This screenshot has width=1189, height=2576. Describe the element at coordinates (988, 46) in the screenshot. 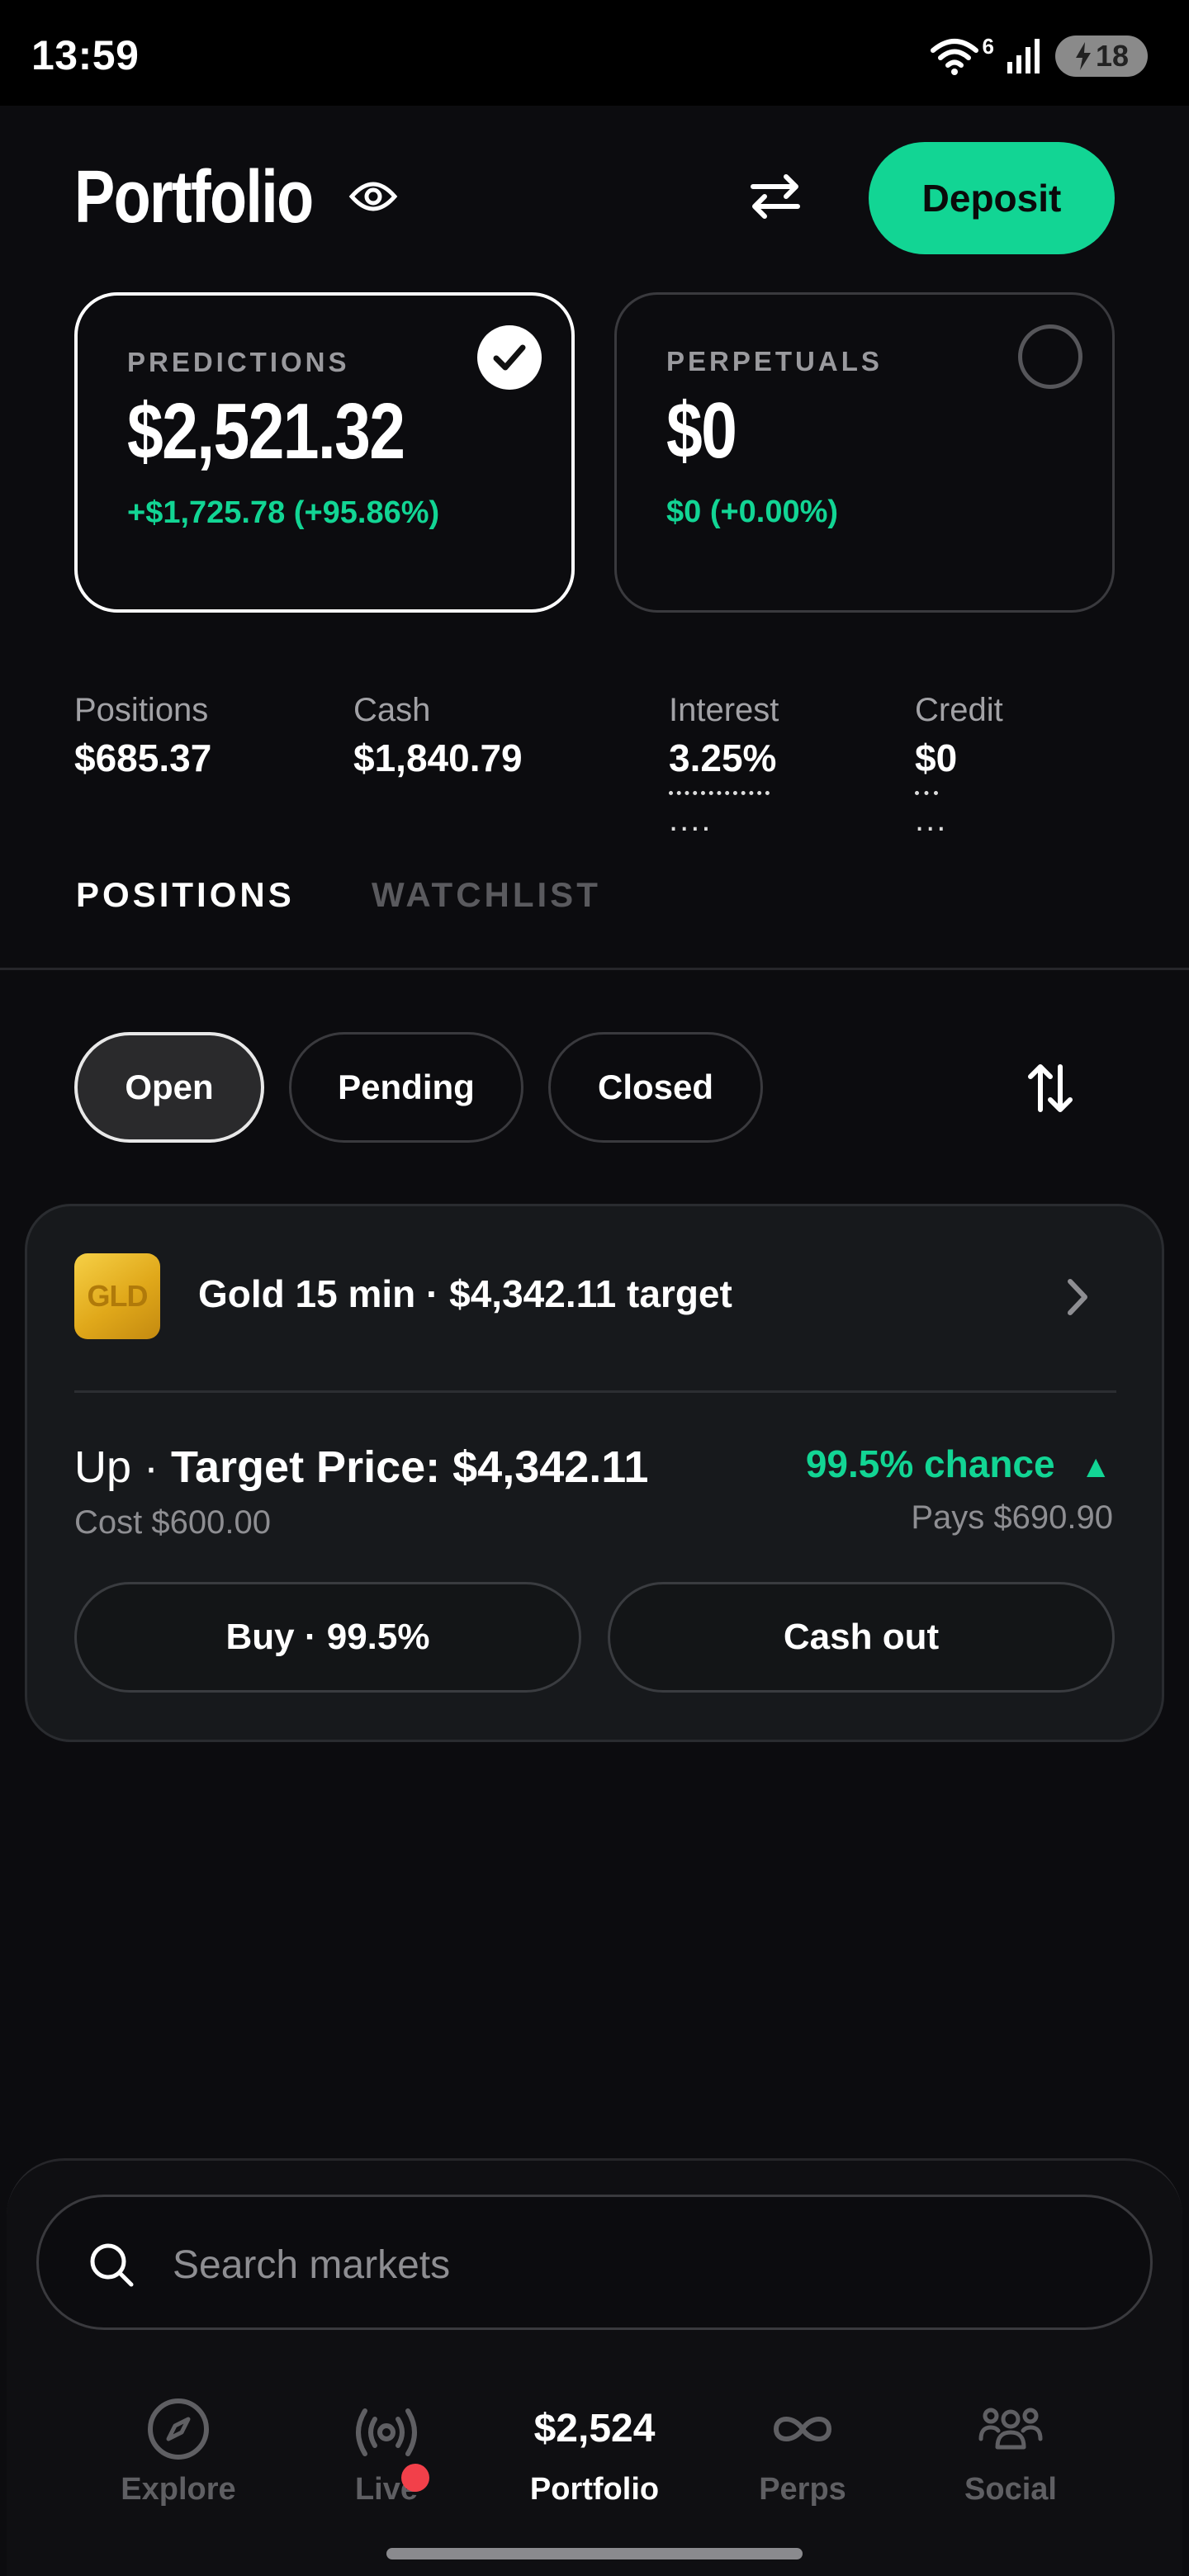

I see `wifi-badge: 6` at that location.